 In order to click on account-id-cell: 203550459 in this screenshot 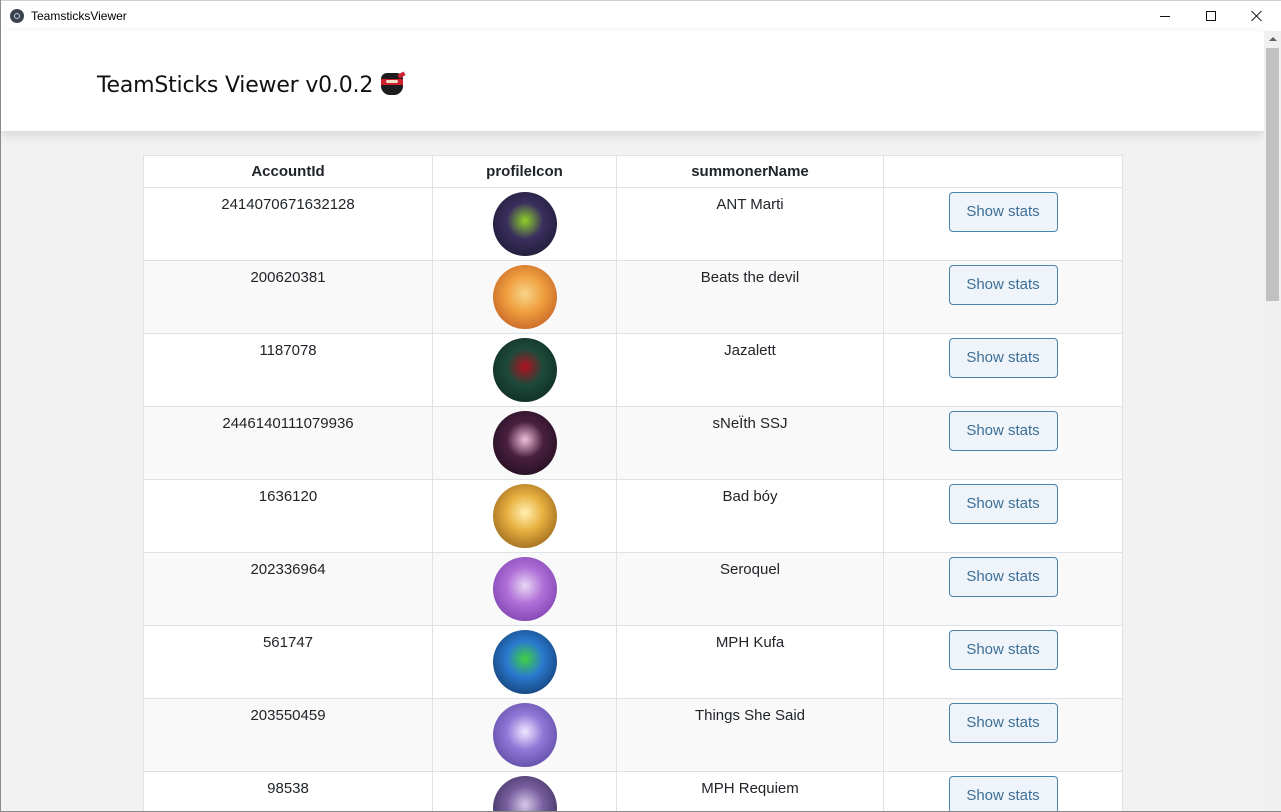, I will do `click(288, 735)`.